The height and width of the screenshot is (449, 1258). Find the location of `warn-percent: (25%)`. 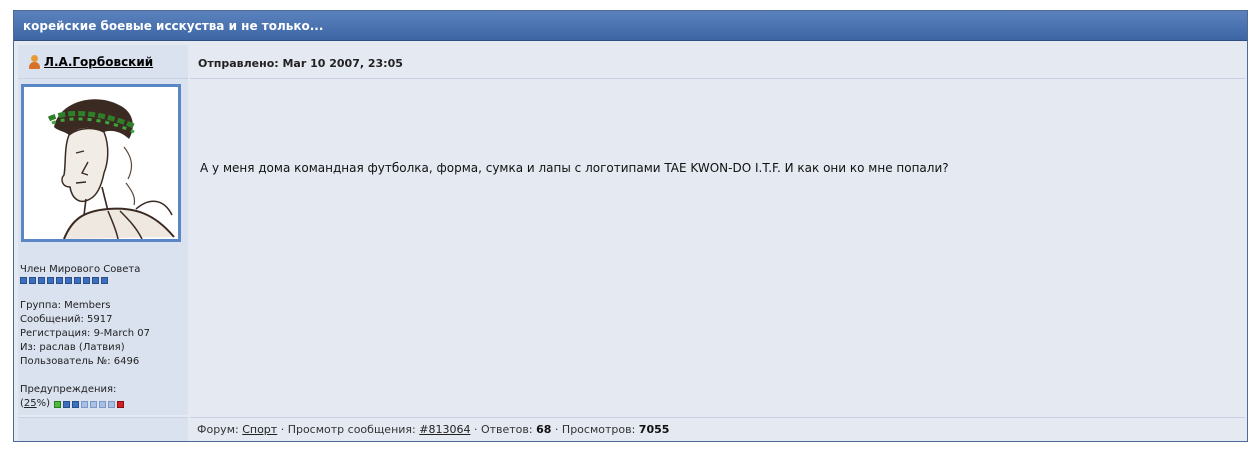

warn-percent: (25%) is located at coordinates (35, 403).